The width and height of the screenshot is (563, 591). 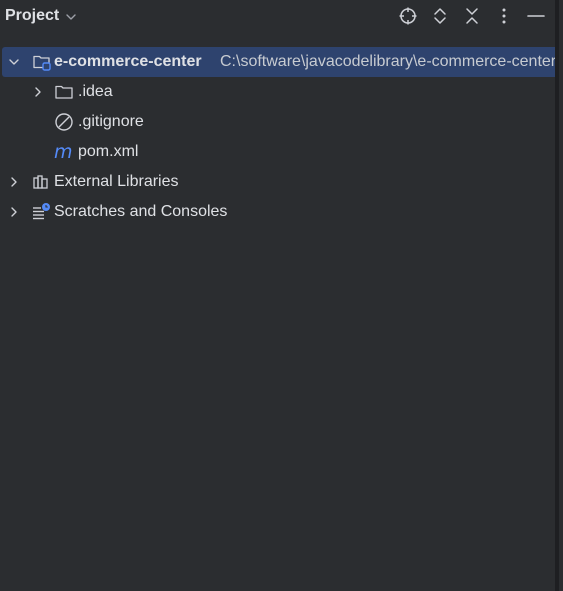 I want to click on panel-divider, so click(x=557, y=295).